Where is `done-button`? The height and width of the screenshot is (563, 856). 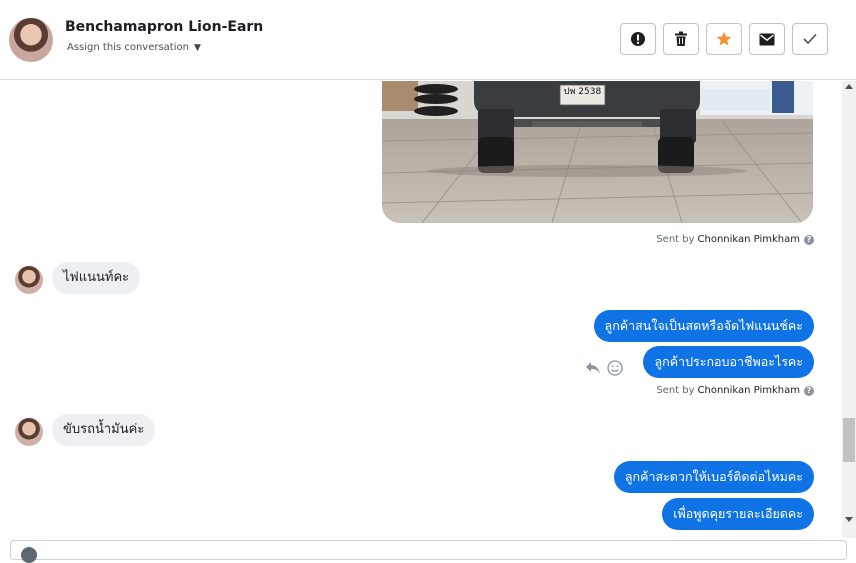 done-button is located at coordinates (810, 39).